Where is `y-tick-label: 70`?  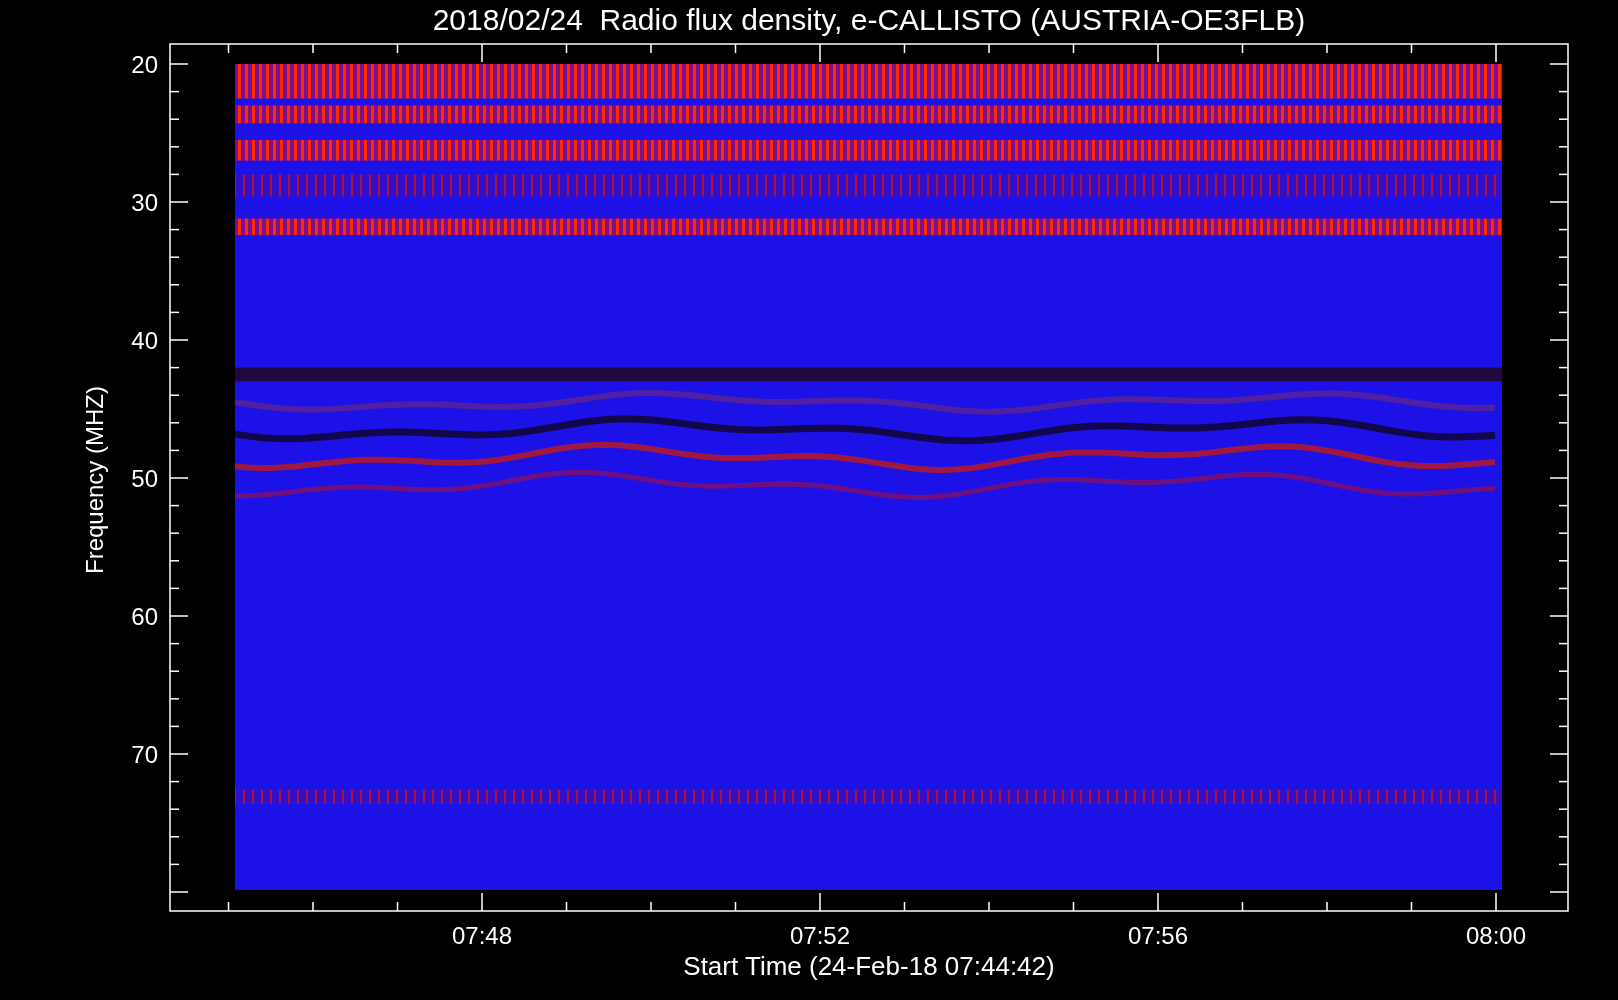 y-tick-label: 70 is located at coordinates (144, 754).